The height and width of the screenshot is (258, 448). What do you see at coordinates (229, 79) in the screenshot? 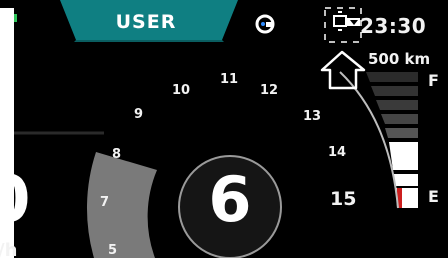
I see `tach-tick-label: 11` at bounding box center [229, 79].